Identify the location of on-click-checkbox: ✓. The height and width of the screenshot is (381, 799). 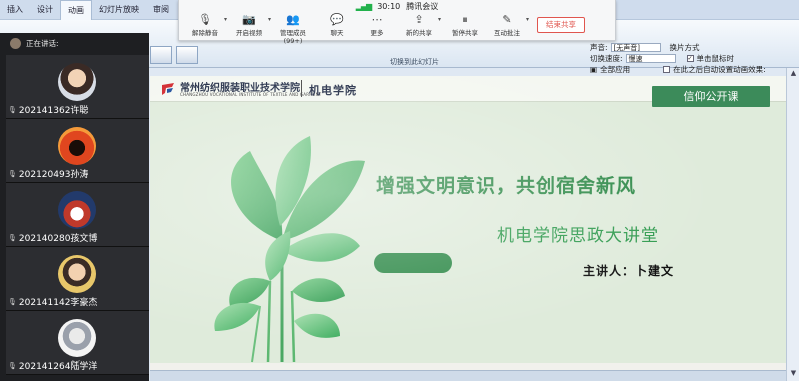
(690, 58).